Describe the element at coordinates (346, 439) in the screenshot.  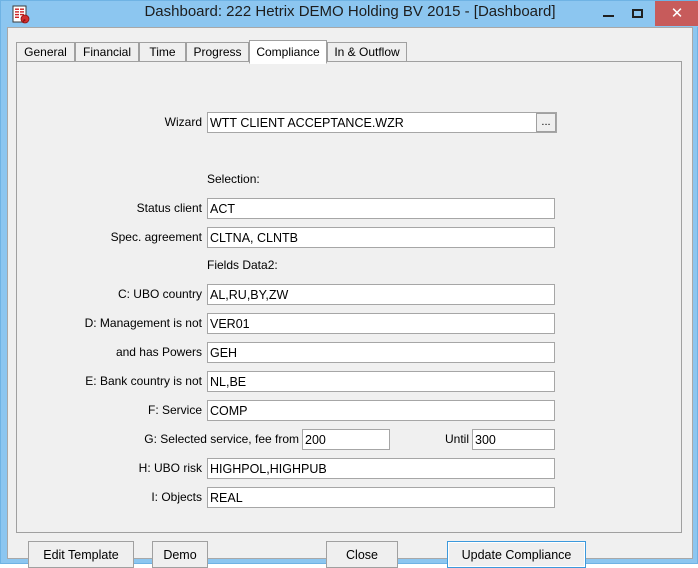
I see `fee-from-input` at that location.